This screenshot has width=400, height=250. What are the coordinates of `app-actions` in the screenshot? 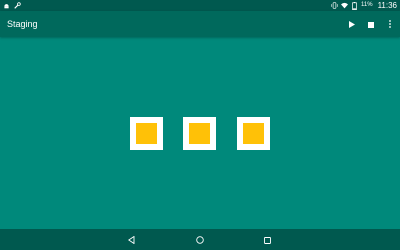 It's located at (371, 24).